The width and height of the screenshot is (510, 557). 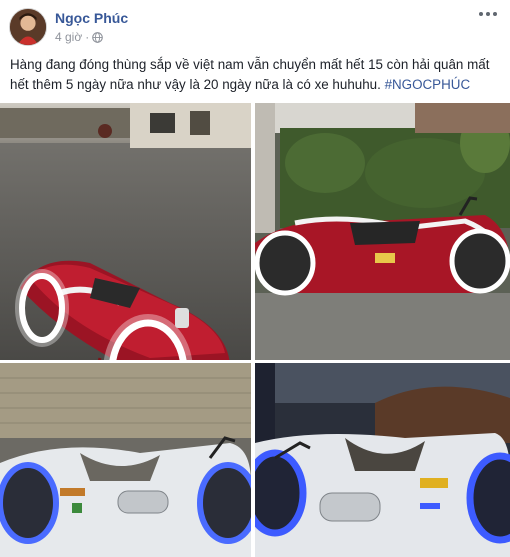 I want to click on globe-icon, so click(x=98, y=37).